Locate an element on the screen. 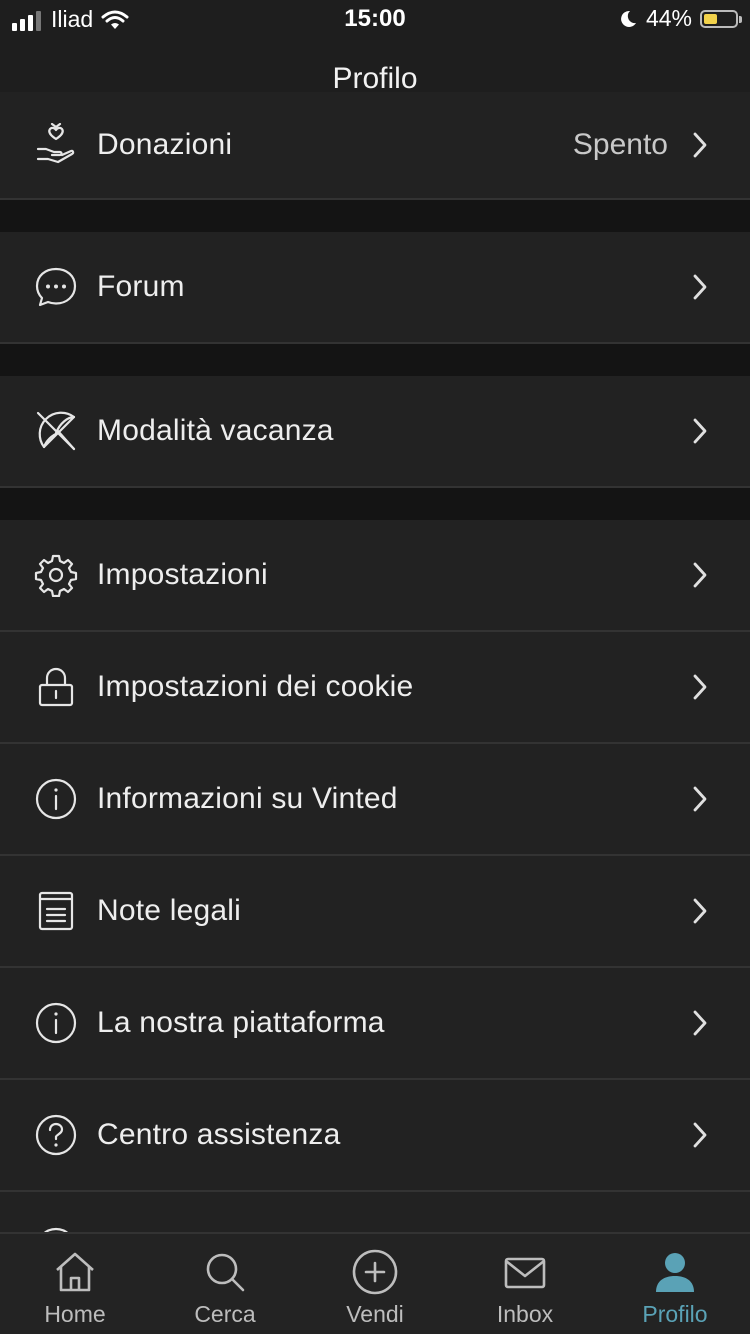 This screenshot has height=1334, width=750. lock-icon is located at coordinates (56, 687).